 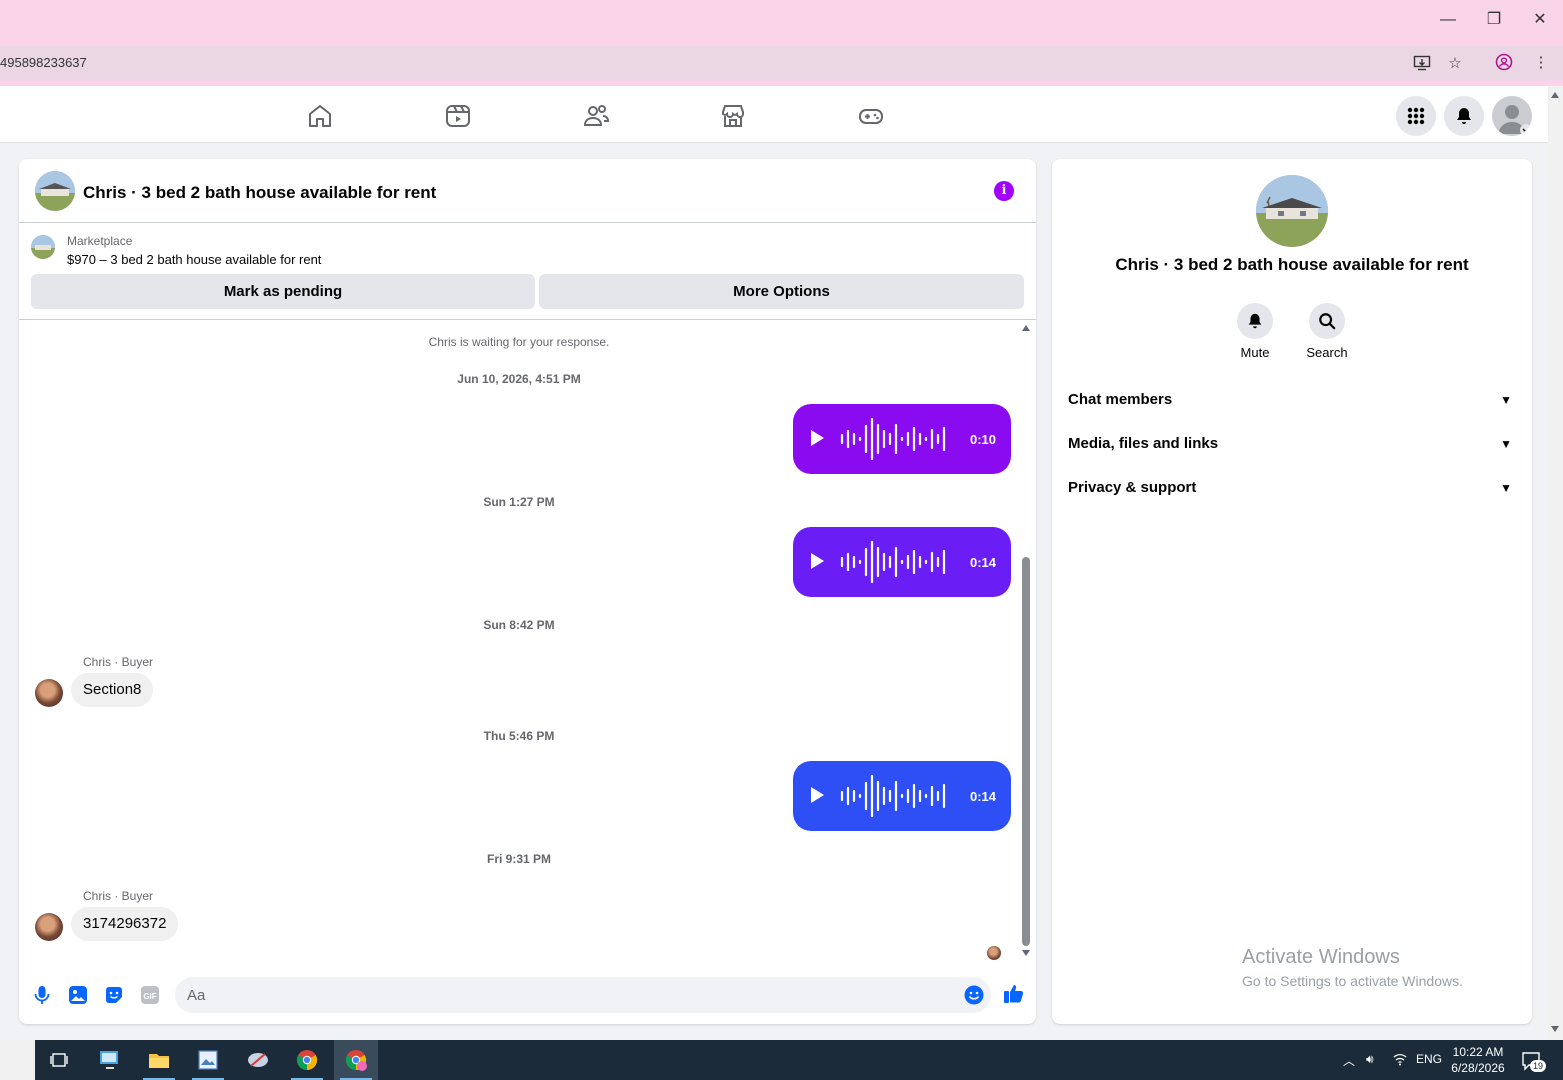 What do you see at coordinates (1292, 444) in the screenshot?
I see `media-files-links-section: Media, files and links ▼` at bounding box center [1292, 444].